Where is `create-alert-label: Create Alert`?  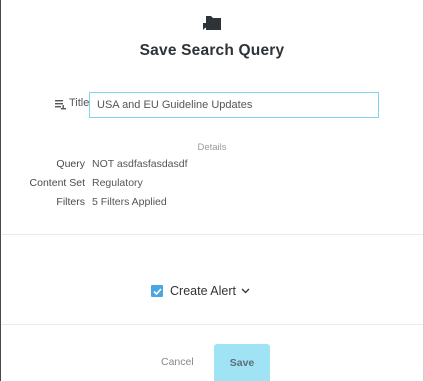
create-alert-label: Create Alert is located at coordinates (203, 291).